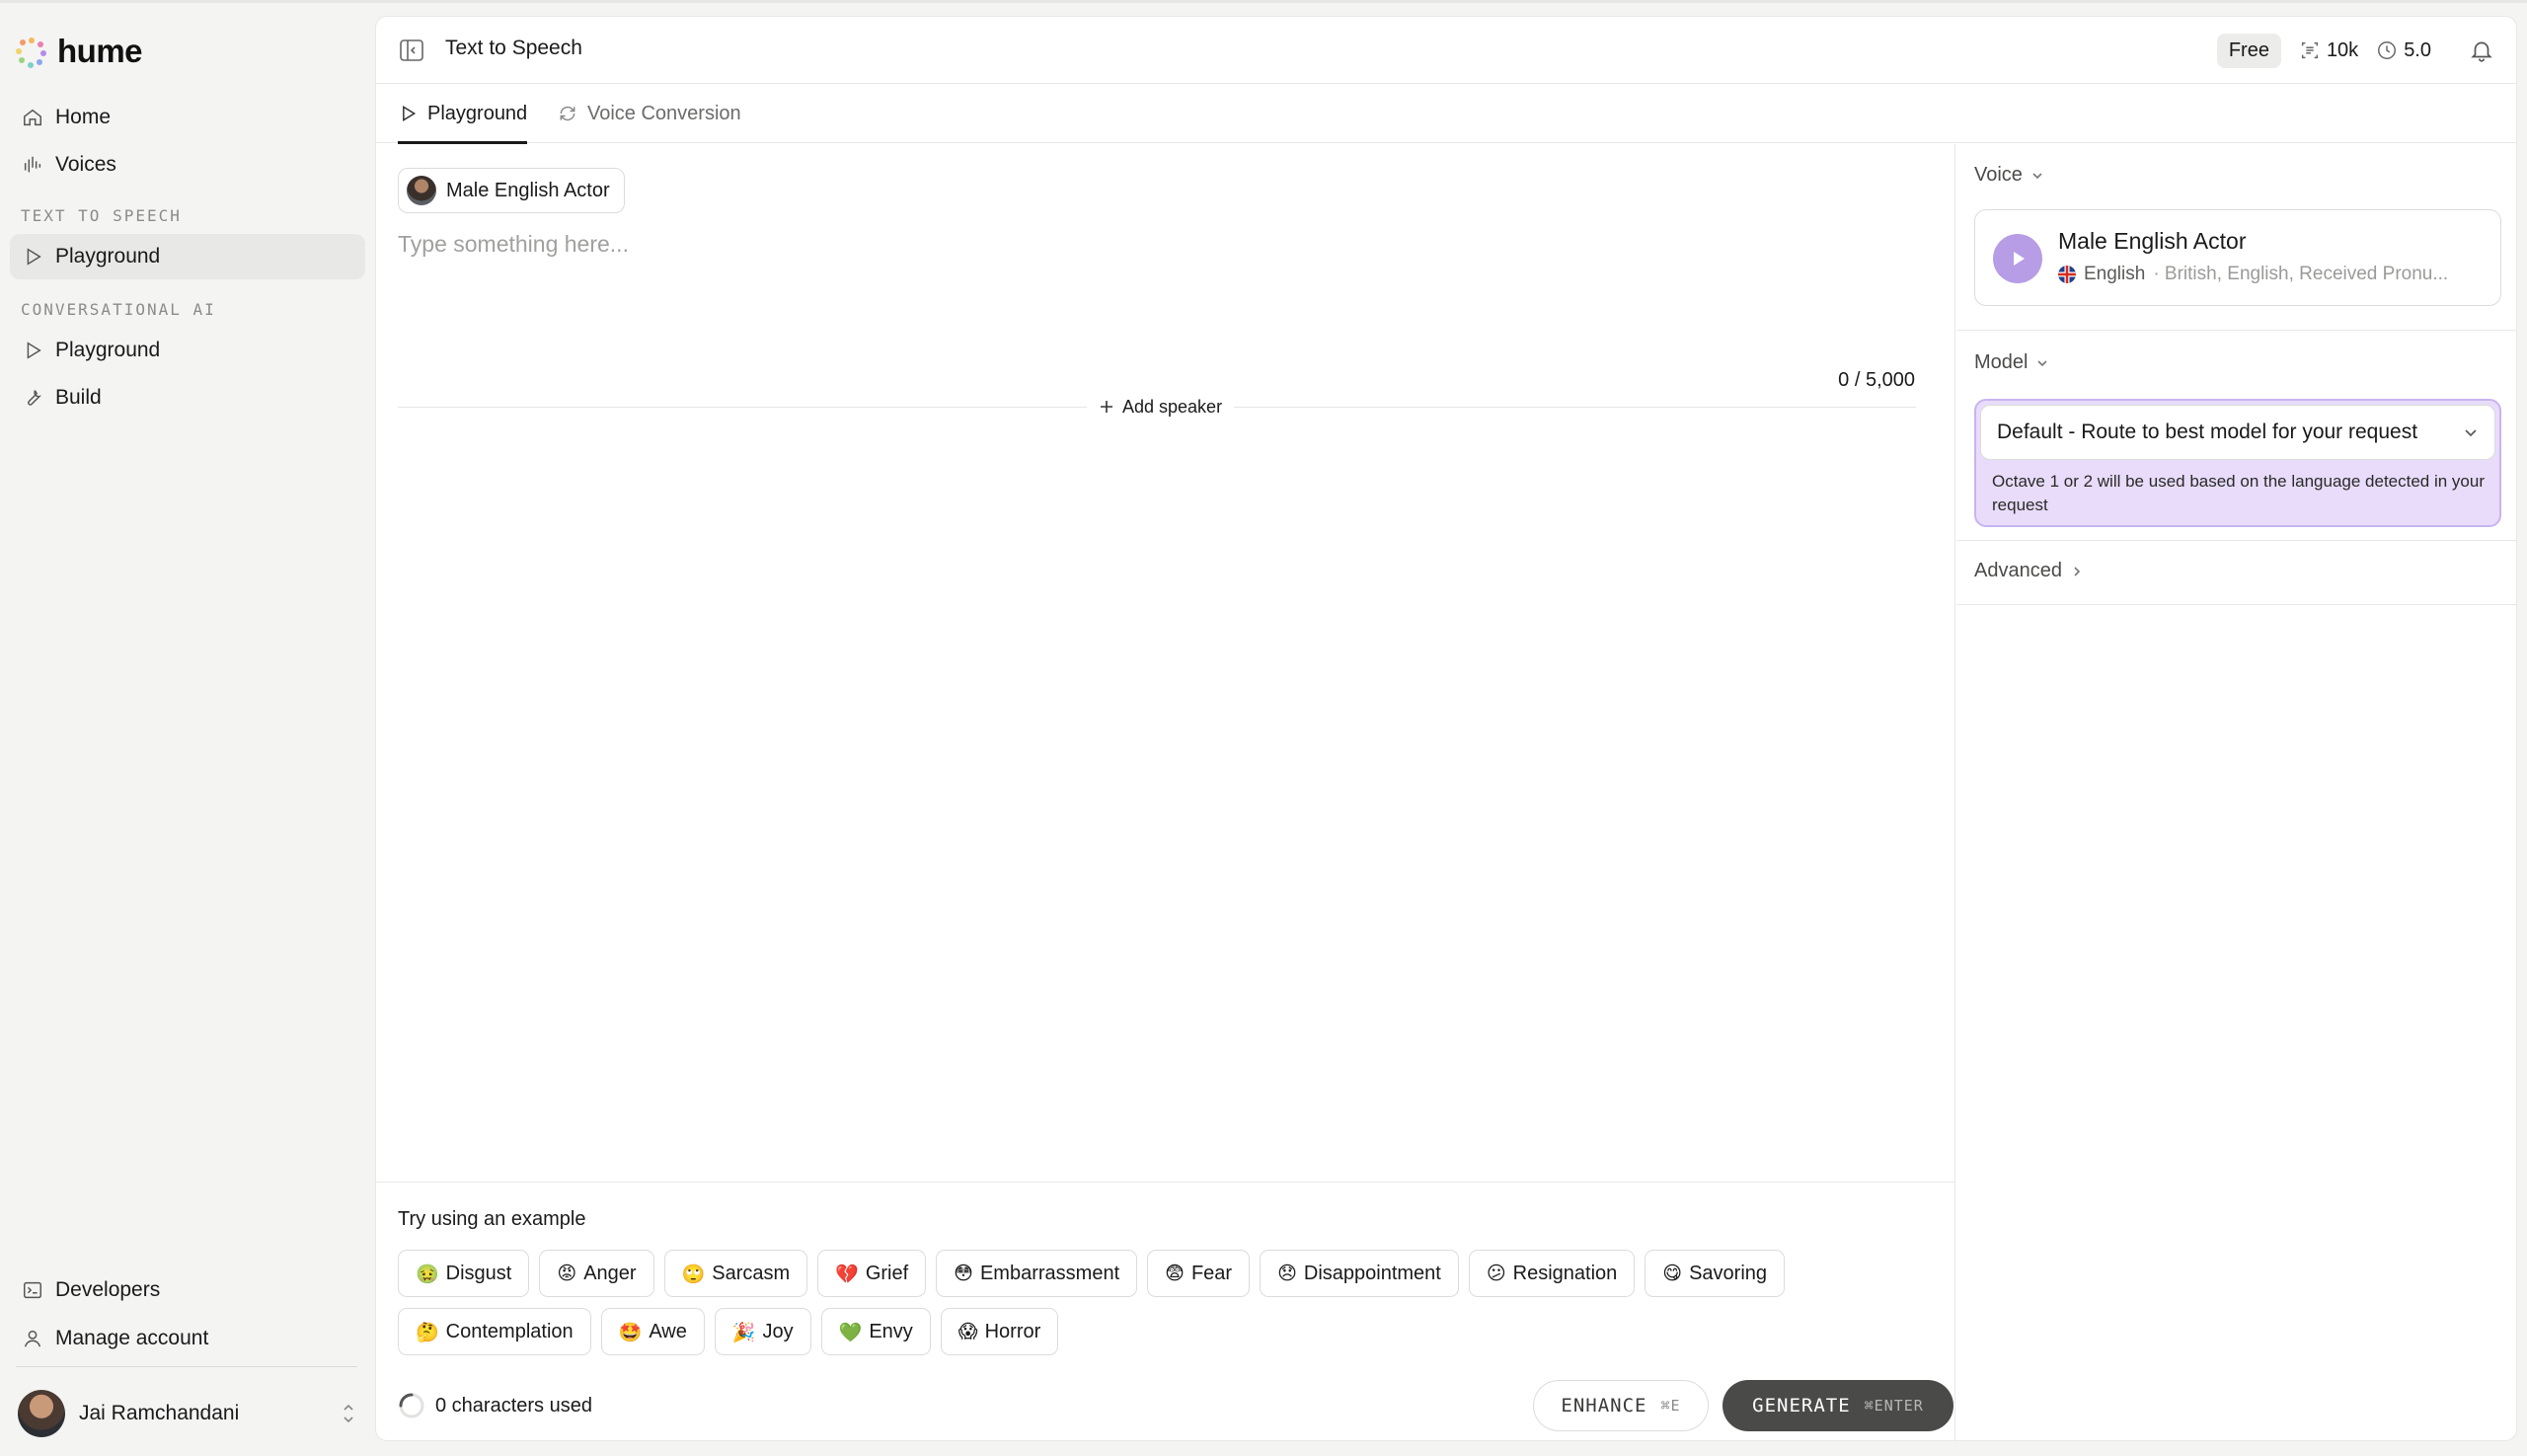 The height and width of the screenshot is (1456, 2527). What do you see at coordinates (652, 1331) in the screenshot?
I see `example-chip-awe: 🤩 Awe` at bounding box center [652, 1331].